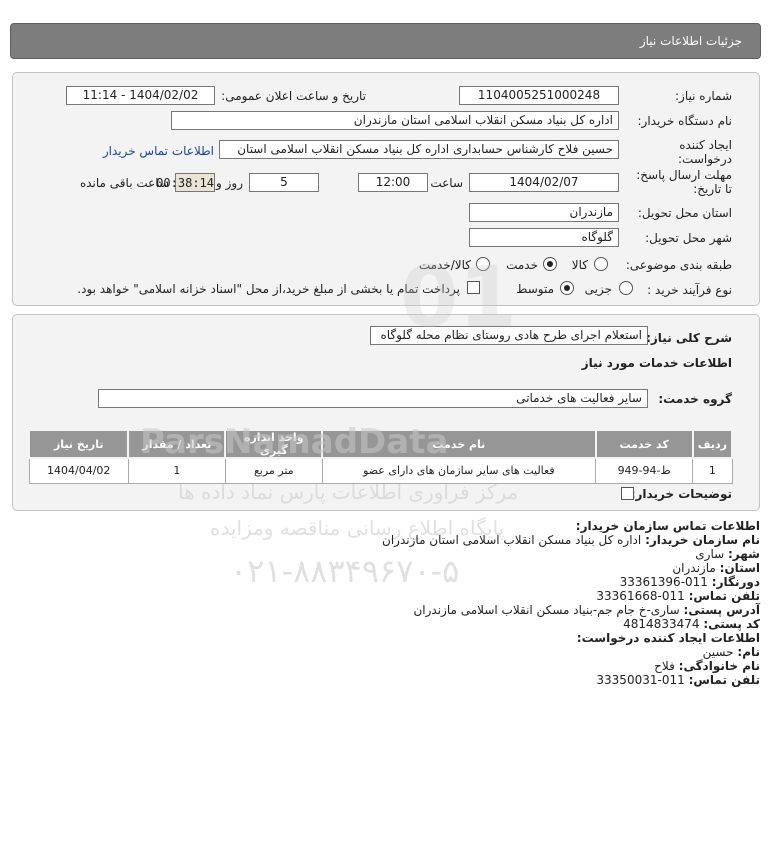  What do you see at coordinates (140, 95) in the screenshot?
I see `announce-datetime-field: 1404/02/02 - 11:14` at bounding box center [140, 95].